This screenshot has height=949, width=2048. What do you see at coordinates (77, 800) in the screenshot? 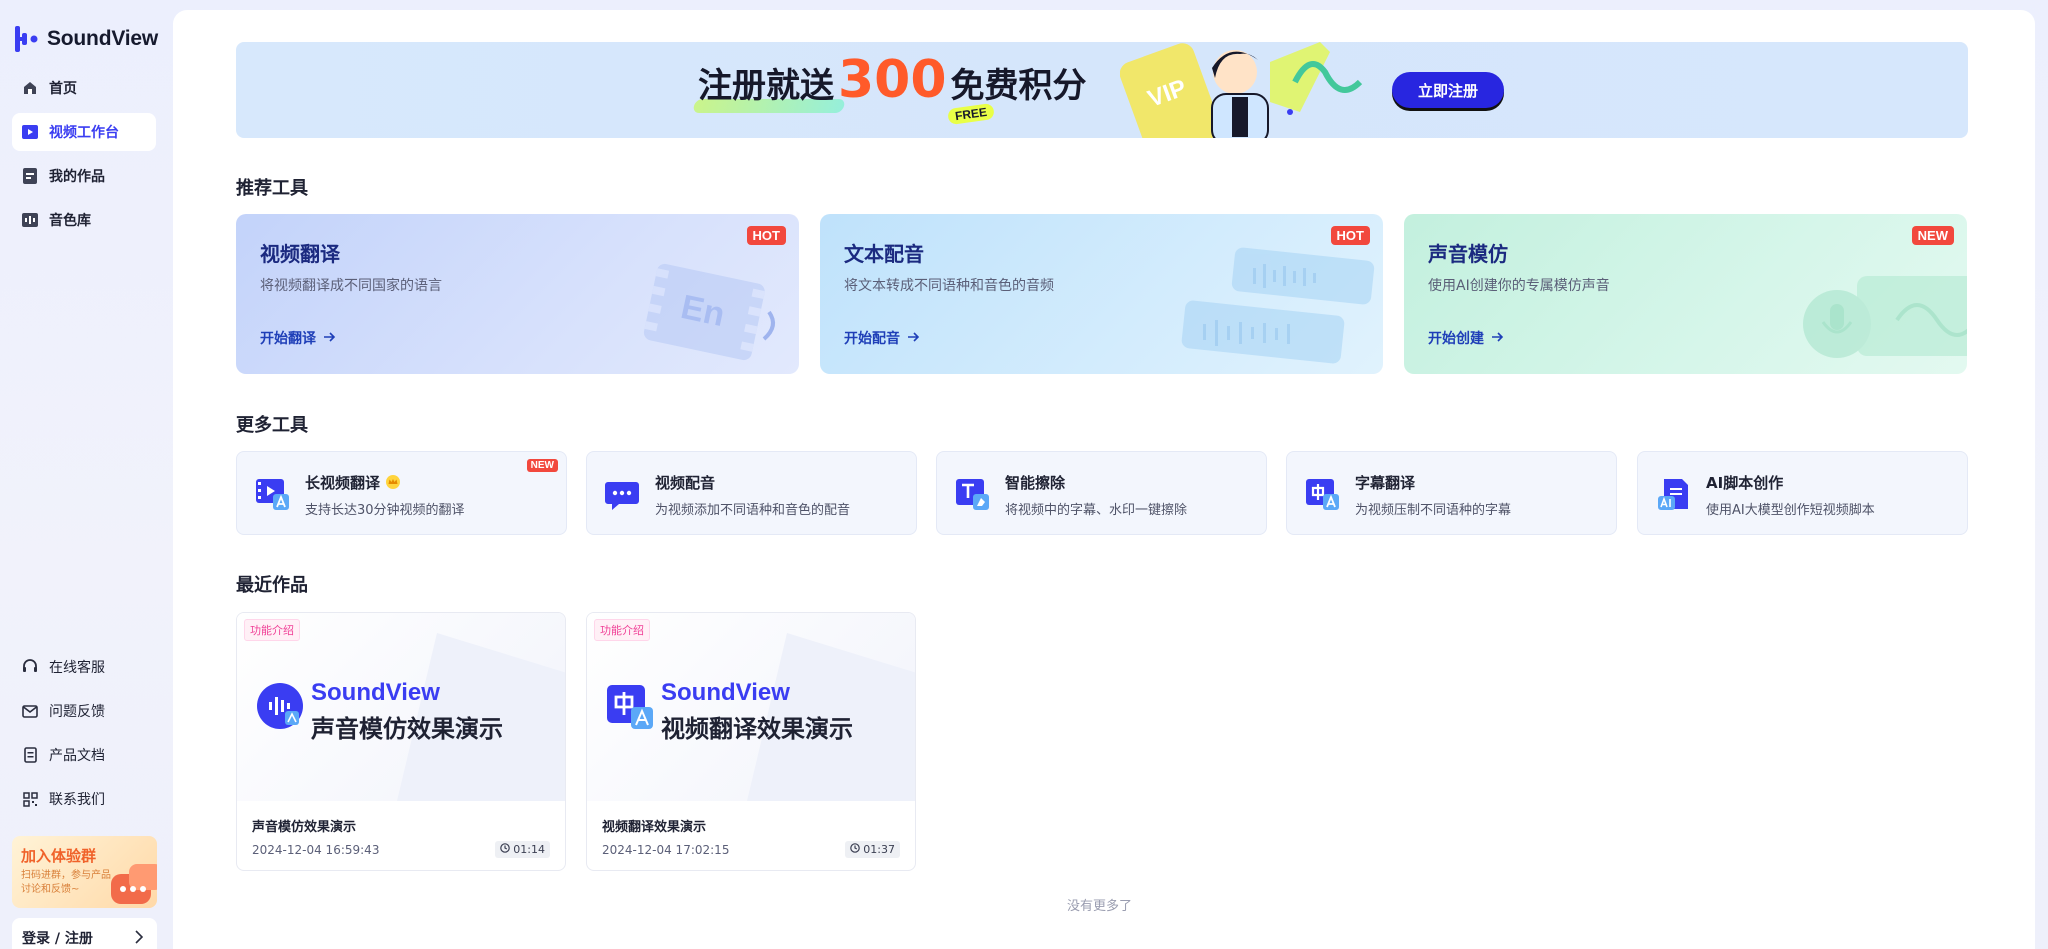
I see `sidebar-item-label: 联系我们` at bounding box center [77, 800].